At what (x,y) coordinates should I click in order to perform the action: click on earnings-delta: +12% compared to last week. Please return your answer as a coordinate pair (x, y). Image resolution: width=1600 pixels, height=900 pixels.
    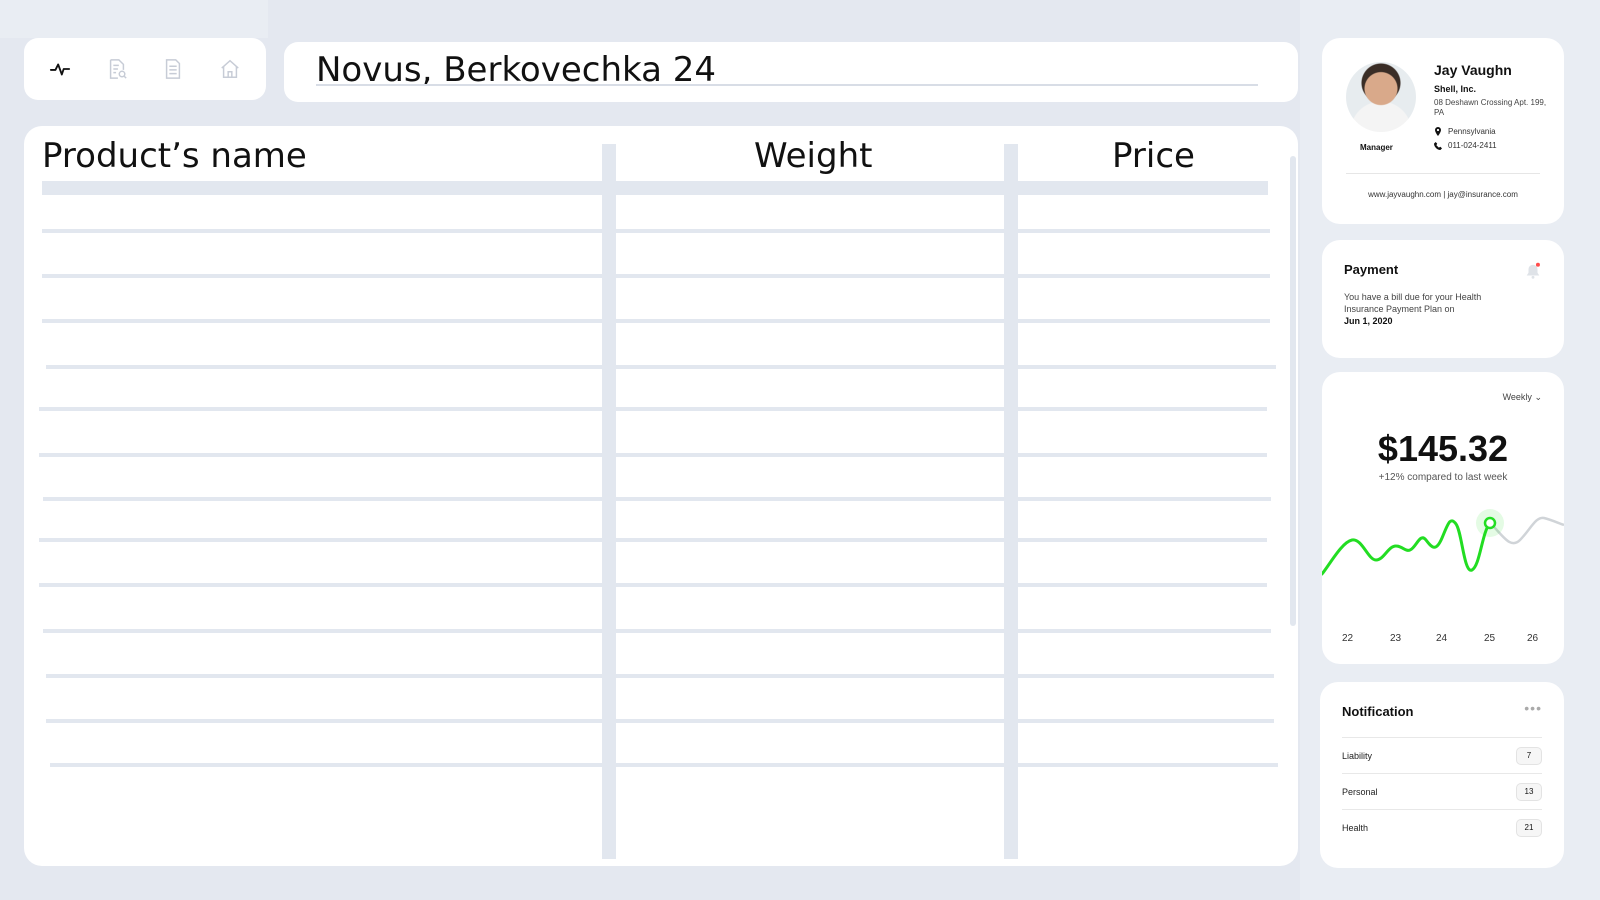
    Looking at the image, I should click on (1443, 477).